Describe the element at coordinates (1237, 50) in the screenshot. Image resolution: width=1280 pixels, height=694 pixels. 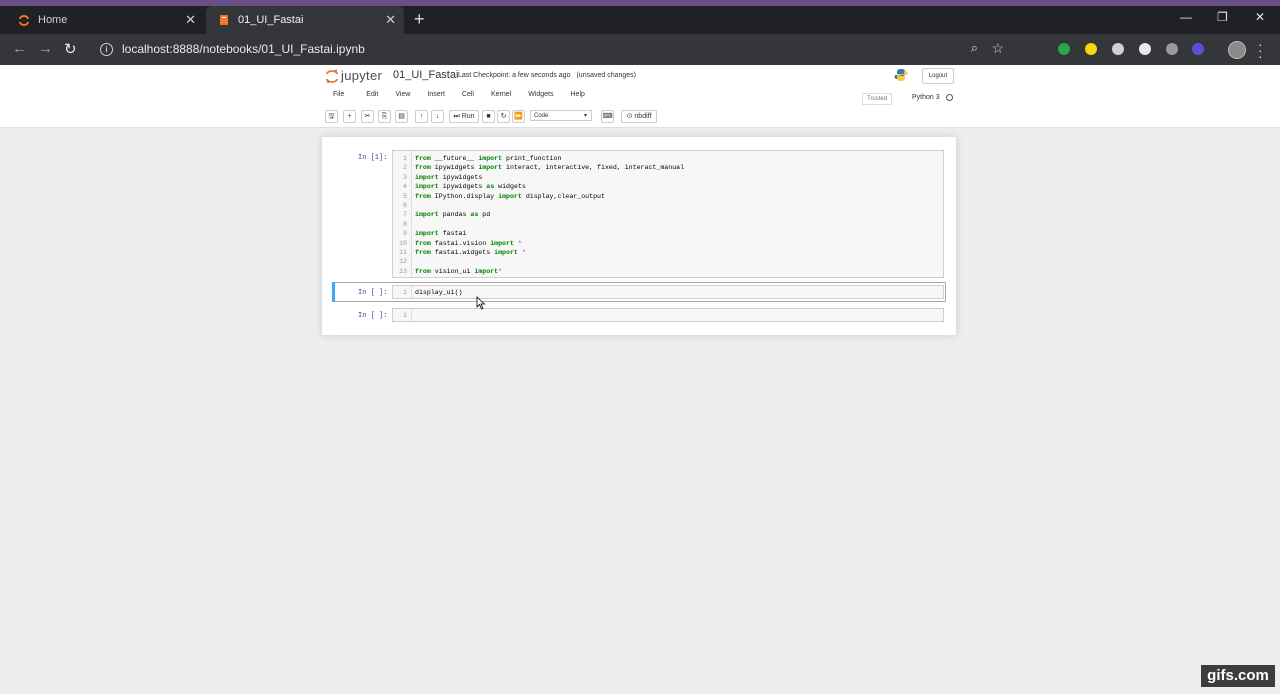
I see `profile-avatar` at that location.